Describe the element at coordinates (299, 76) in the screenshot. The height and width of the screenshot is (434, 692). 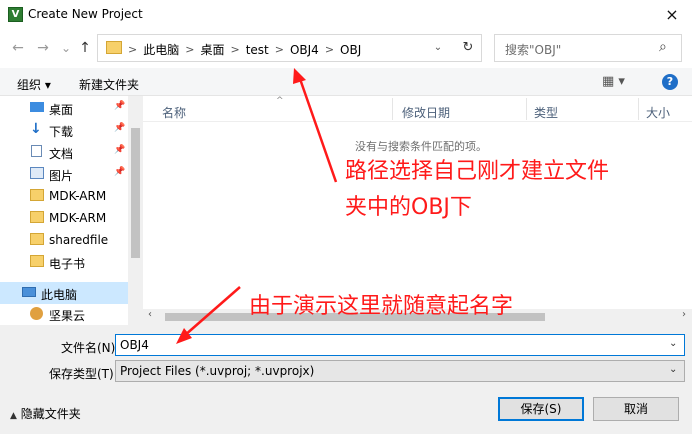
I see `annotation-arrowhead` at that location.